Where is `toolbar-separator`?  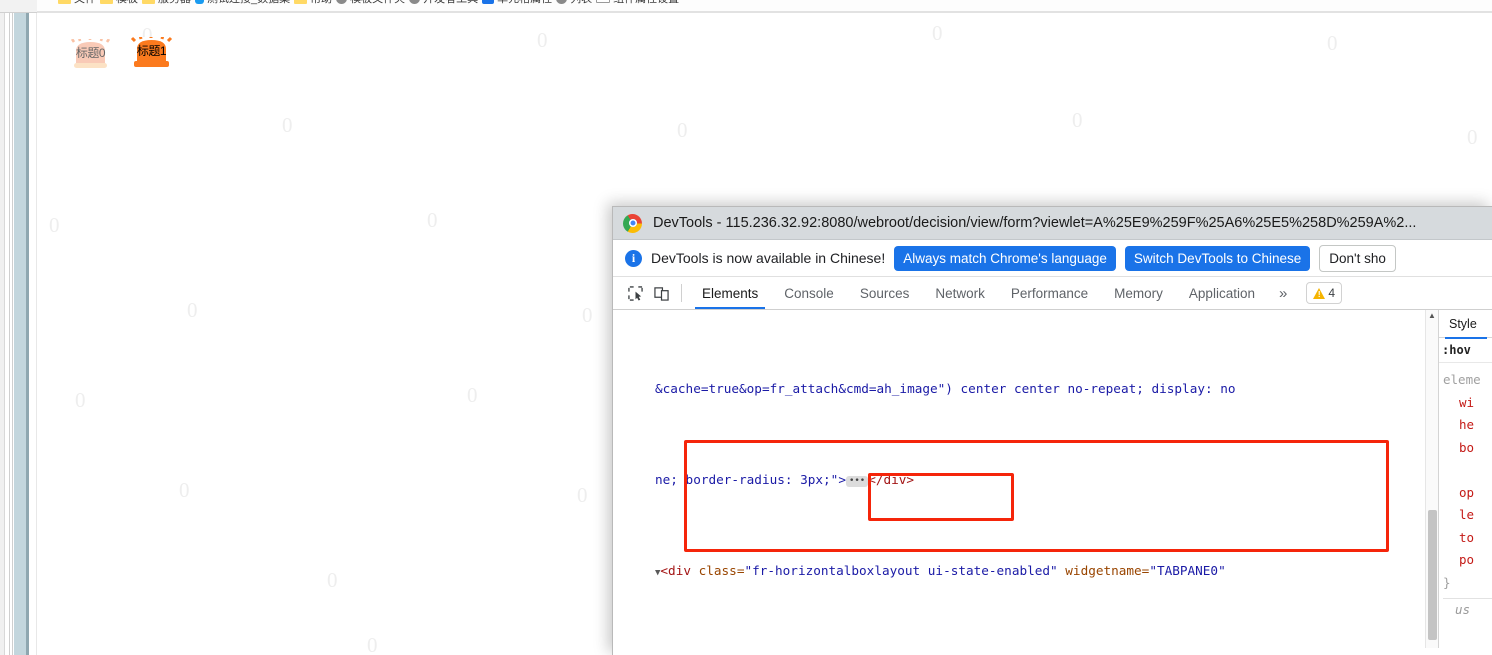 toolbar-separator is located at coordinates (681, 293).